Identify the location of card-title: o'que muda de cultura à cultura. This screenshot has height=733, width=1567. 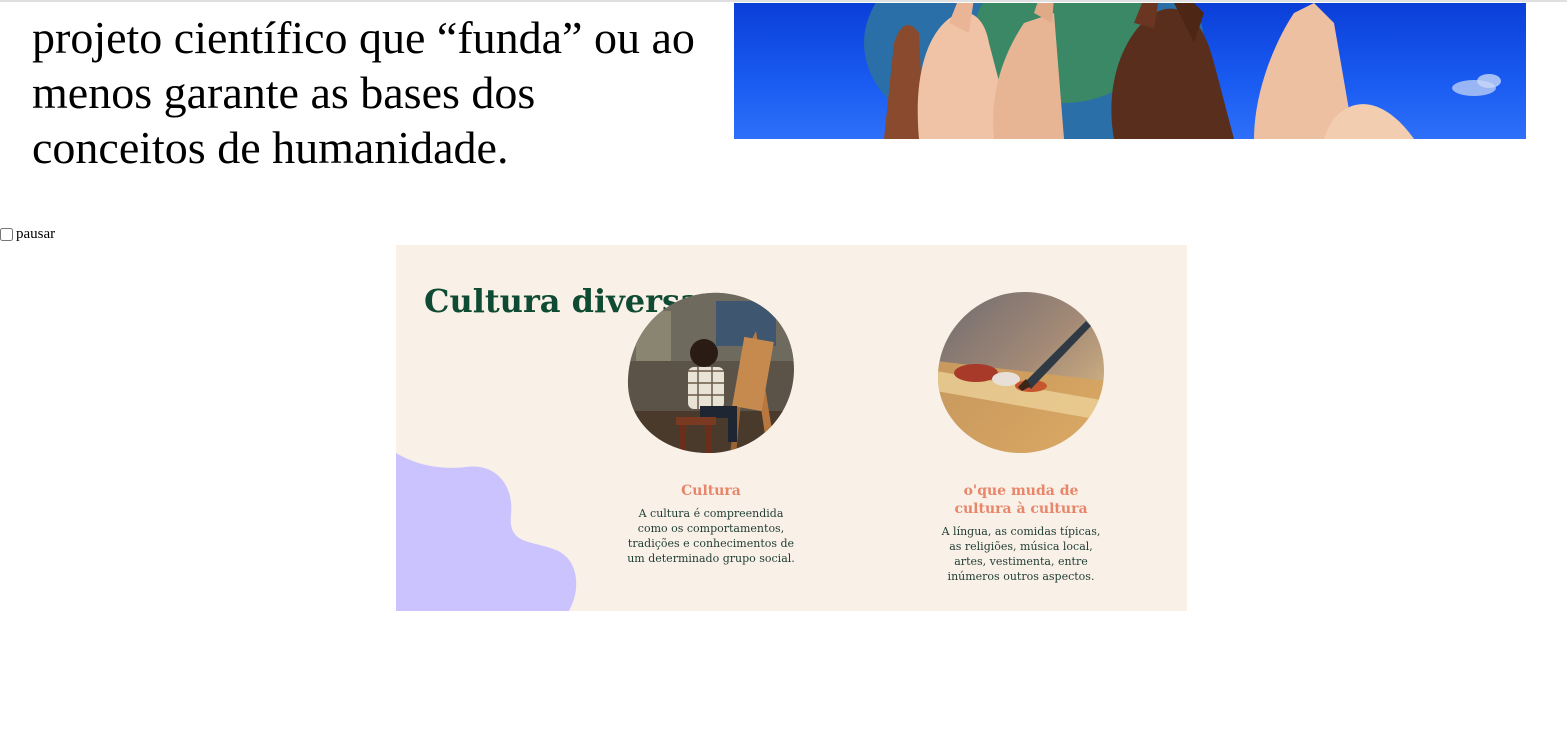
(1021, 500).